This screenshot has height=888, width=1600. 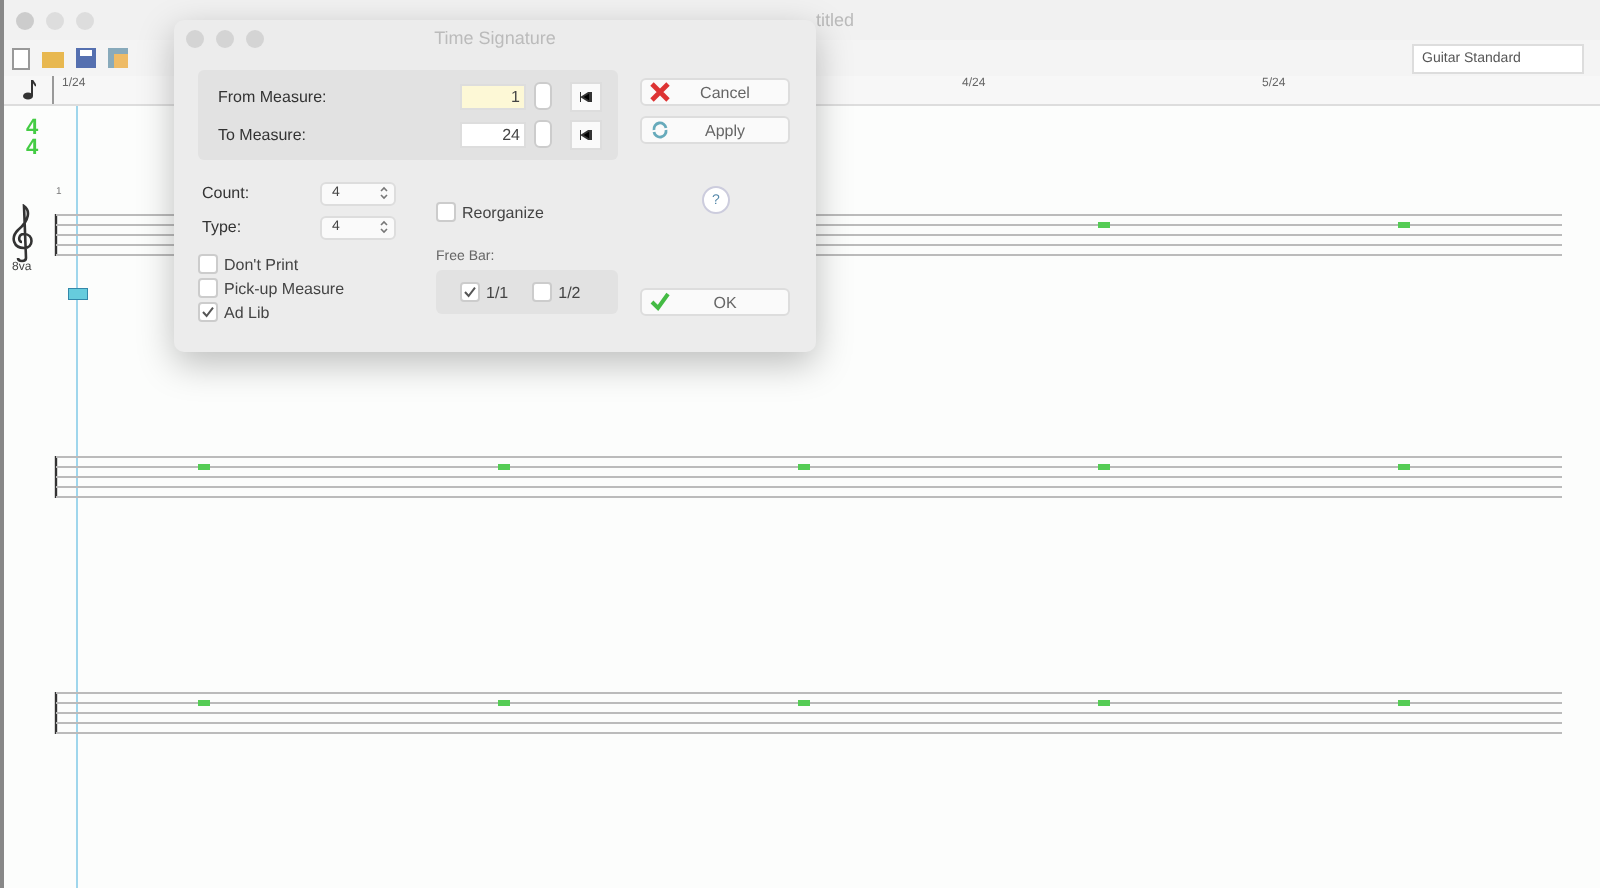 What do you see at coordinates (556, 292) in the screenshot?
I see `checkbox: 1/2` at bounding box center [556, 292].